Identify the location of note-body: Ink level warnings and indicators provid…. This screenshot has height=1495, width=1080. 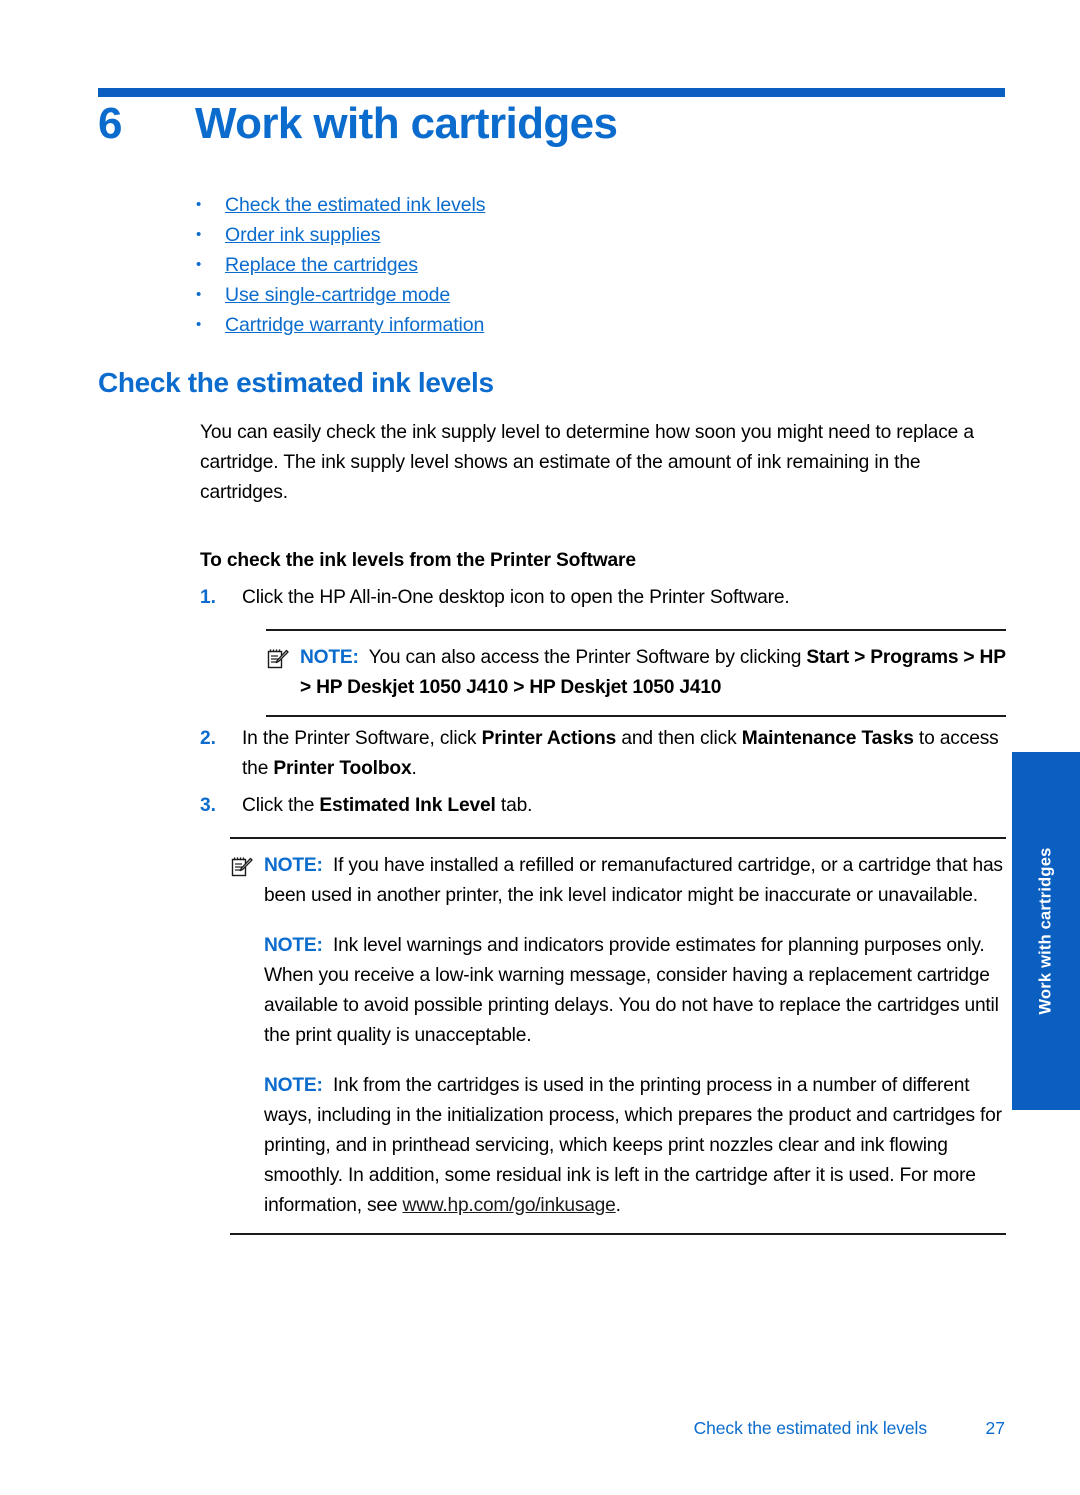
(631, 990).